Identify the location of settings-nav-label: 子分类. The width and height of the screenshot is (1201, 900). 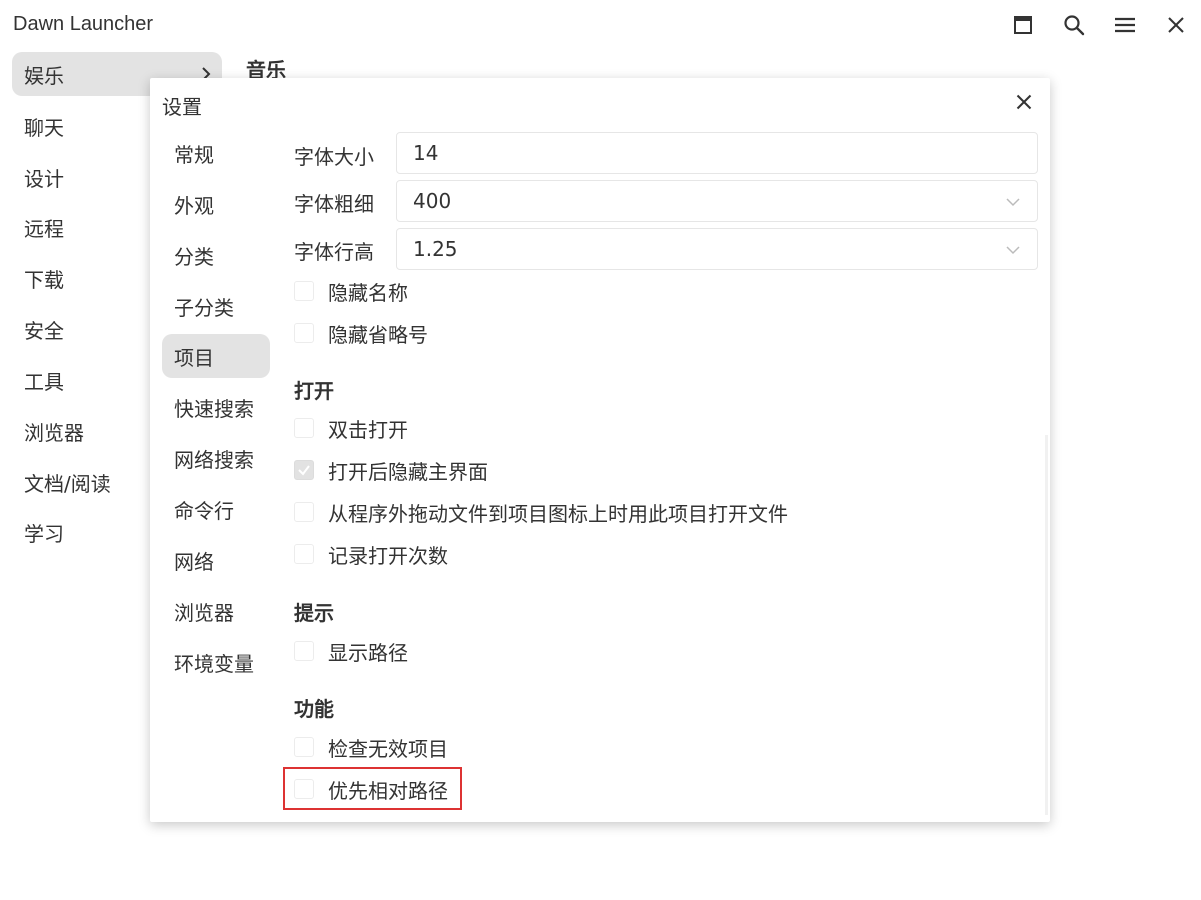
(204, 307).